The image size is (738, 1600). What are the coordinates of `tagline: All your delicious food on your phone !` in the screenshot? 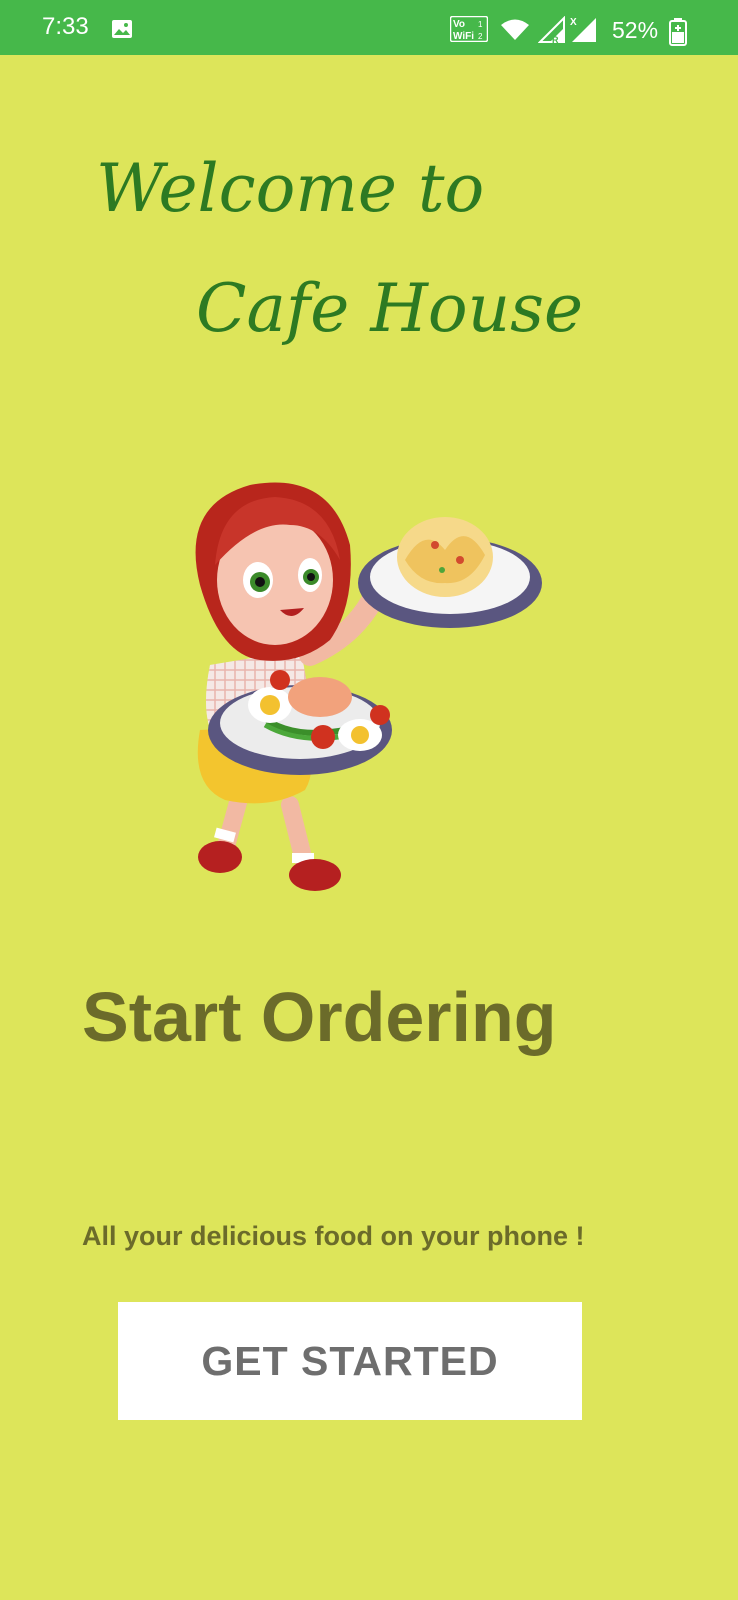 It's located at (333, 1236).